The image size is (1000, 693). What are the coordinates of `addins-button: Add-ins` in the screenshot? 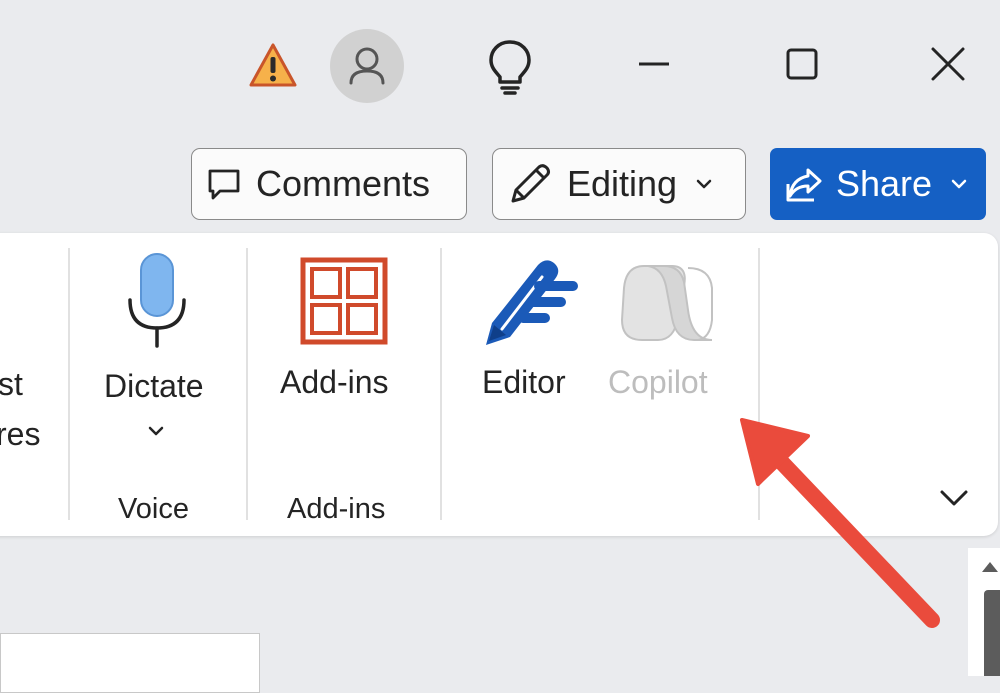 It's located at (334, 382).